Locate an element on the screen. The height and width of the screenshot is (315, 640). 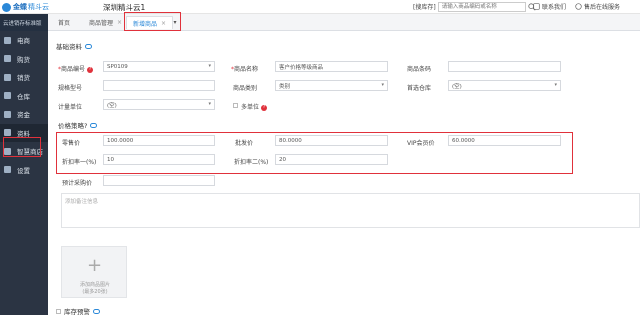
online-service-link: 售后在线服务 is located at coordinates (597, 6).